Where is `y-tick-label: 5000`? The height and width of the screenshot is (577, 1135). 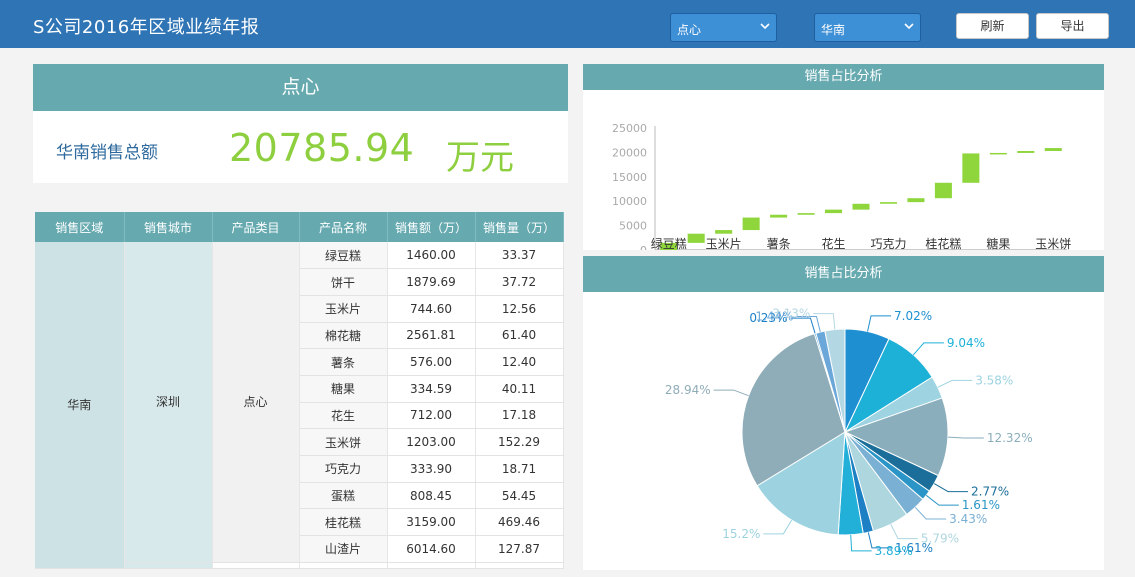 y-tick-label: 5000 is located at coordinates (633, 226).